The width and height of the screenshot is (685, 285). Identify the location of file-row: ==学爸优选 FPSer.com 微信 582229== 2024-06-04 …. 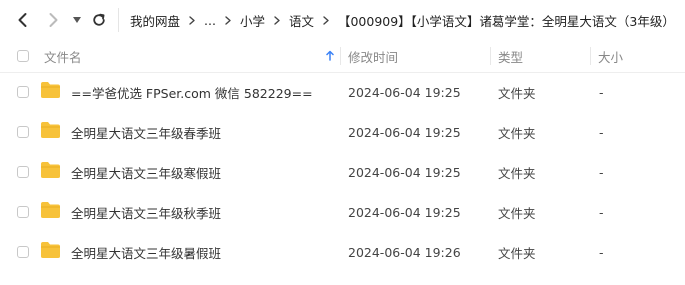
(342, 92).